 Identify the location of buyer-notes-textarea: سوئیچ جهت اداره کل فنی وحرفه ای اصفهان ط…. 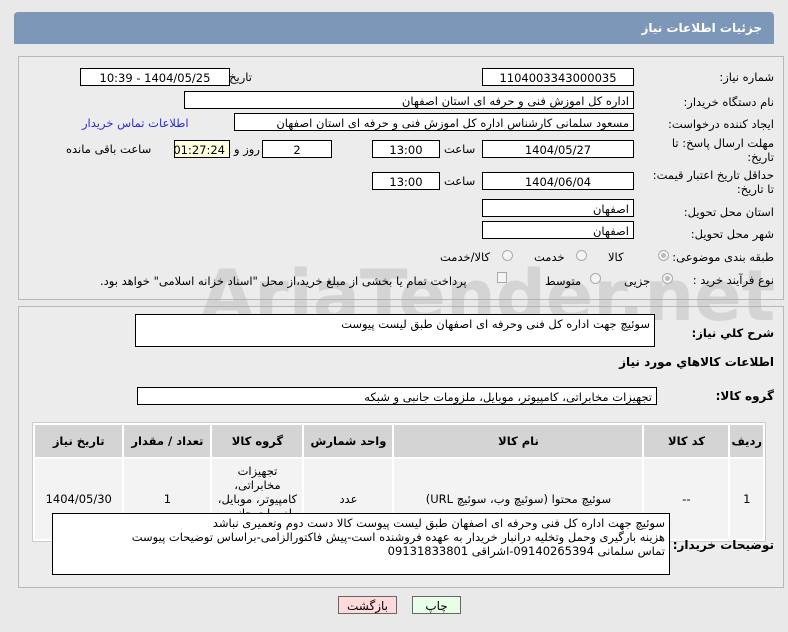
(361, 544).